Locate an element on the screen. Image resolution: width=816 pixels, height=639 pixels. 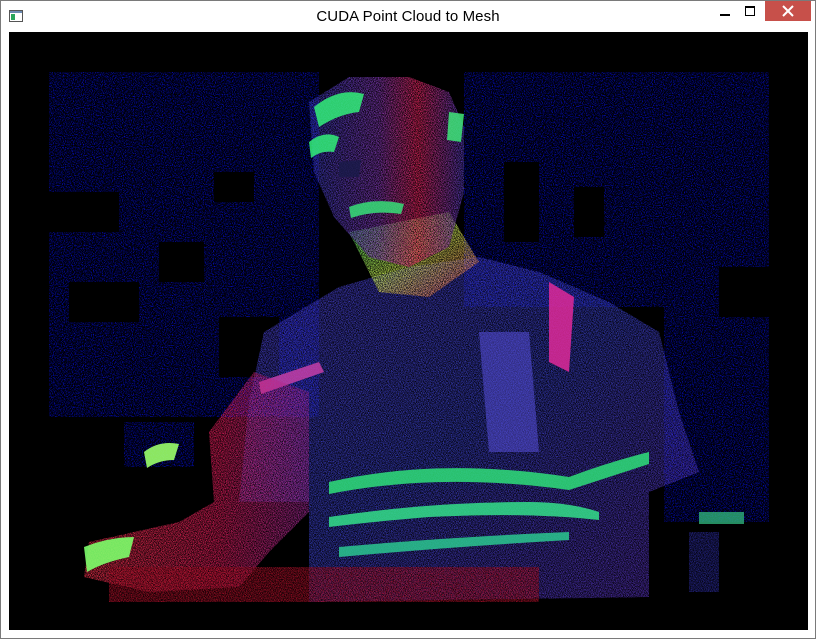
maximize-icon is located at coordinates (750, 11).